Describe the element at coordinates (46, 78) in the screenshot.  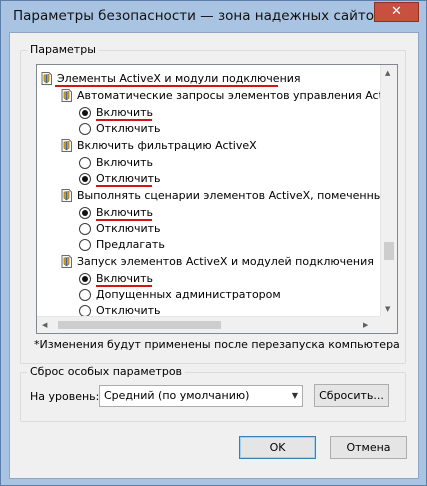
I see `activex-category-icon` at that location.